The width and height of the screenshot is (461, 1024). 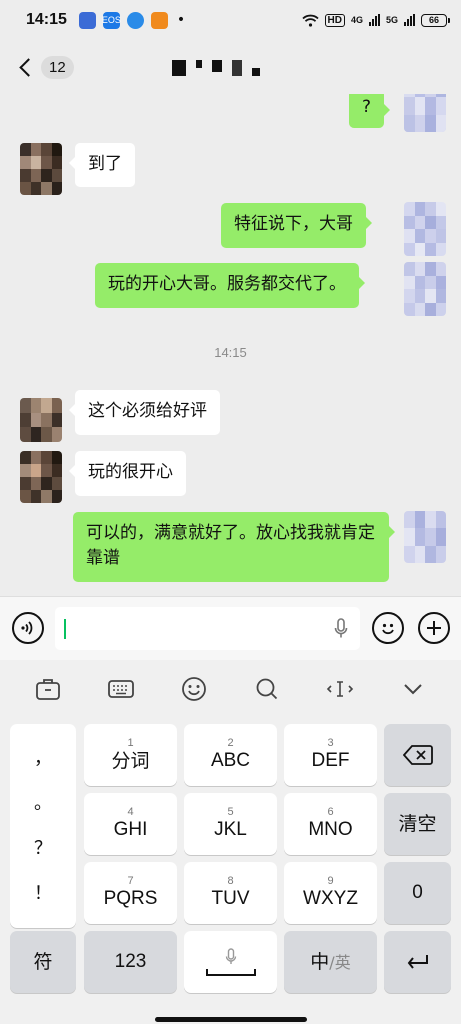 I want to click on keyboard-switch-button, so click(x=121, y=689).